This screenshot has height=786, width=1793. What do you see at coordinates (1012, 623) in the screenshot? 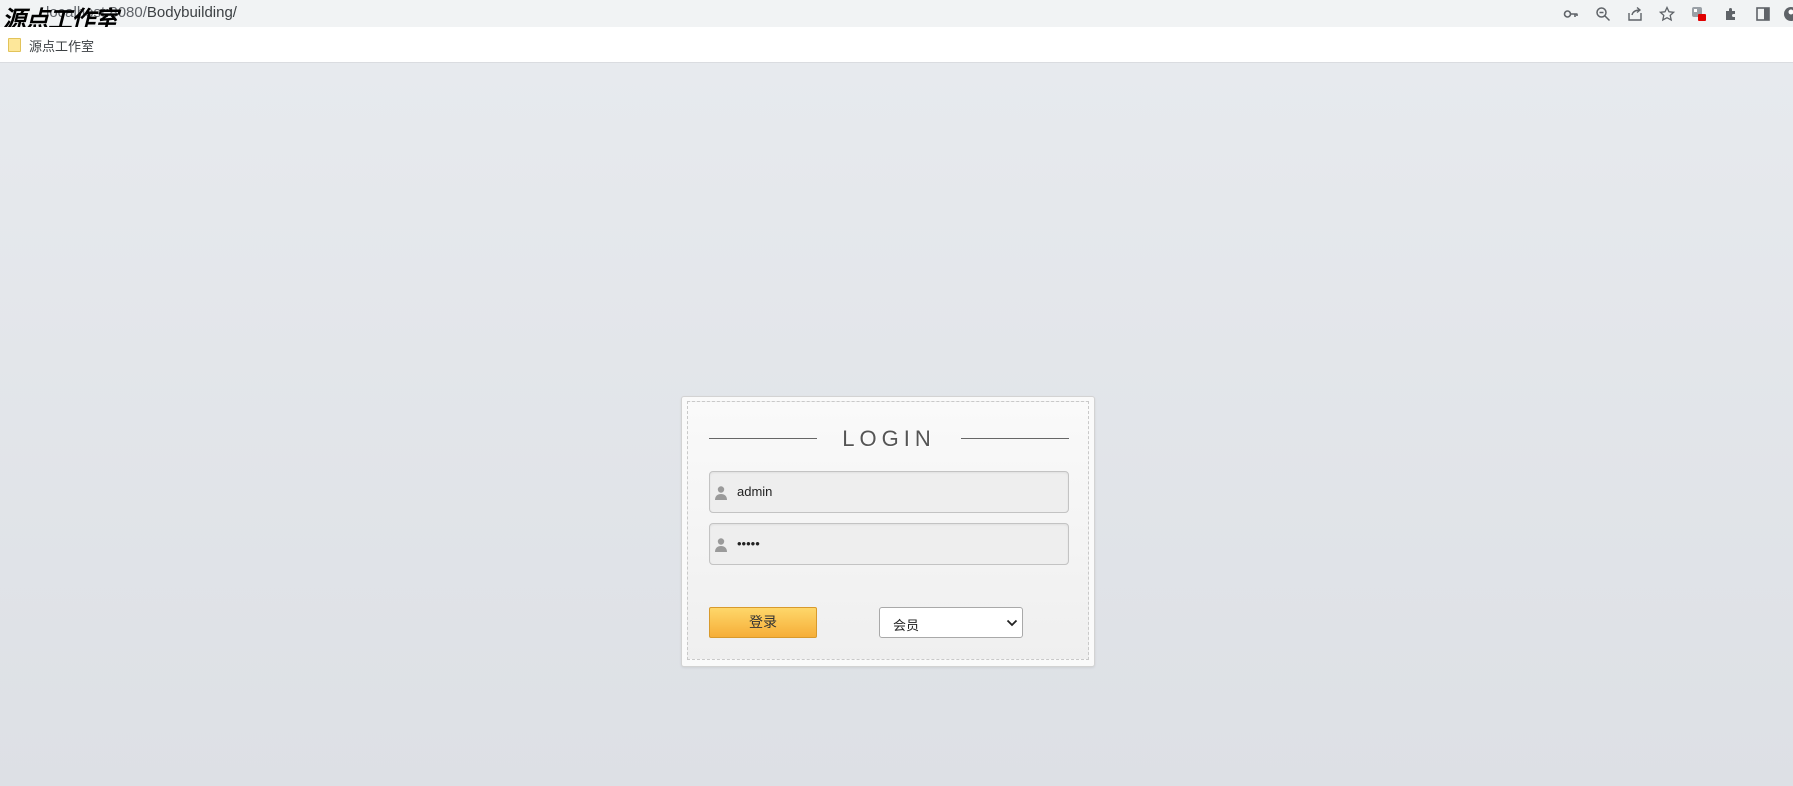
I see `chevron-down-icon` at bounding box center [1012, 623].